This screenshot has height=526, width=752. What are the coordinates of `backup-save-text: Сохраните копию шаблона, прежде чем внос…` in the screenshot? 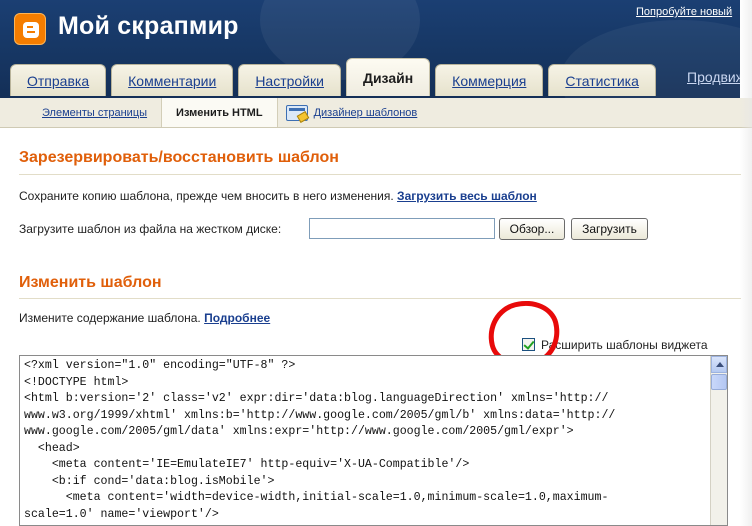 It's located at (206, 196).